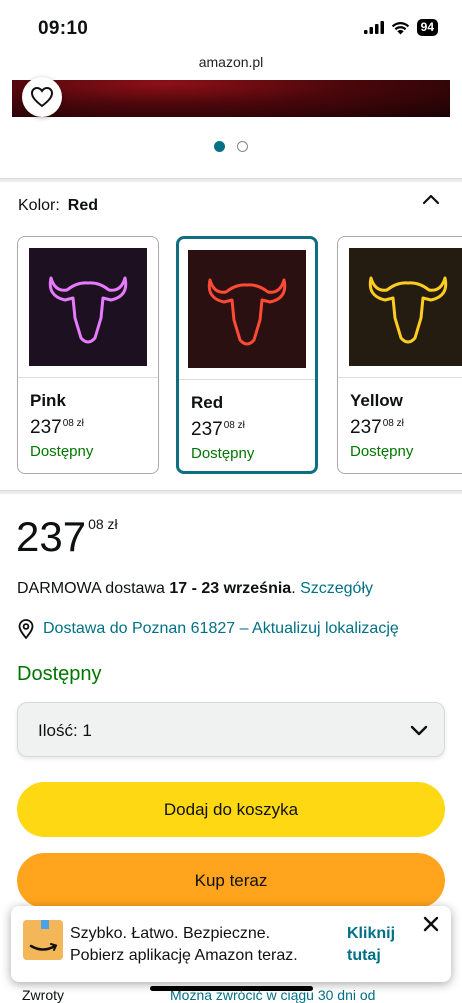  I want to click on signal-icon, so click(373, 27).